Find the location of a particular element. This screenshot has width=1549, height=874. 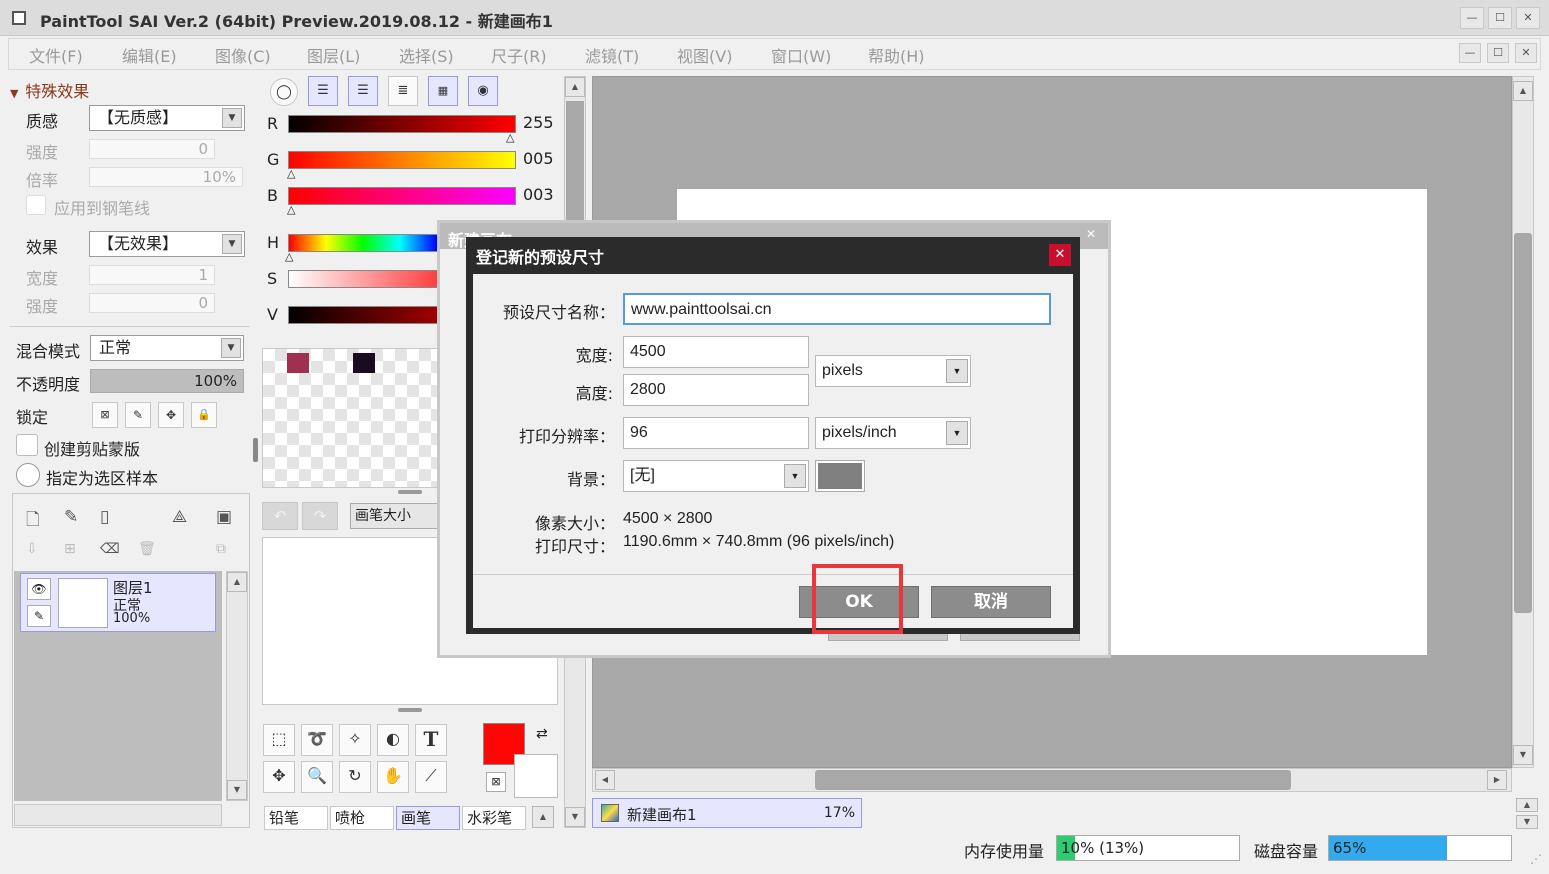

doc-minimize-button: — is located at coordinates (1470, 53).